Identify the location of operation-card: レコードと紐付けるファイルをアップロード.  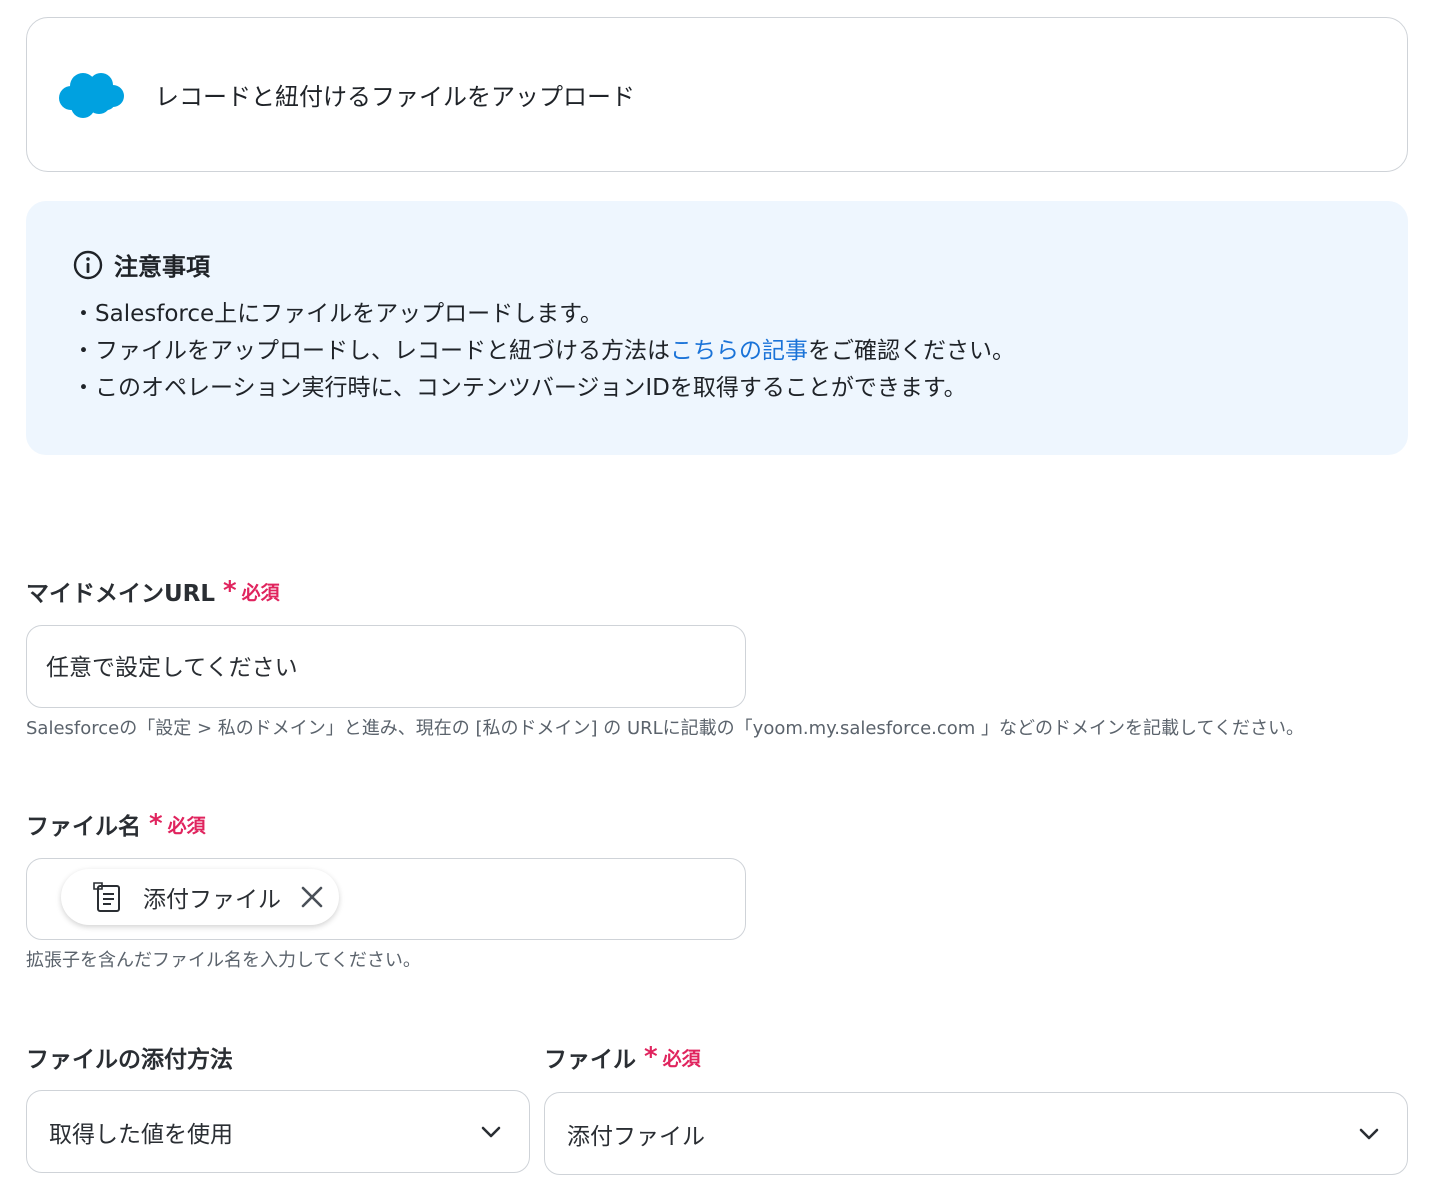
(717, 94).